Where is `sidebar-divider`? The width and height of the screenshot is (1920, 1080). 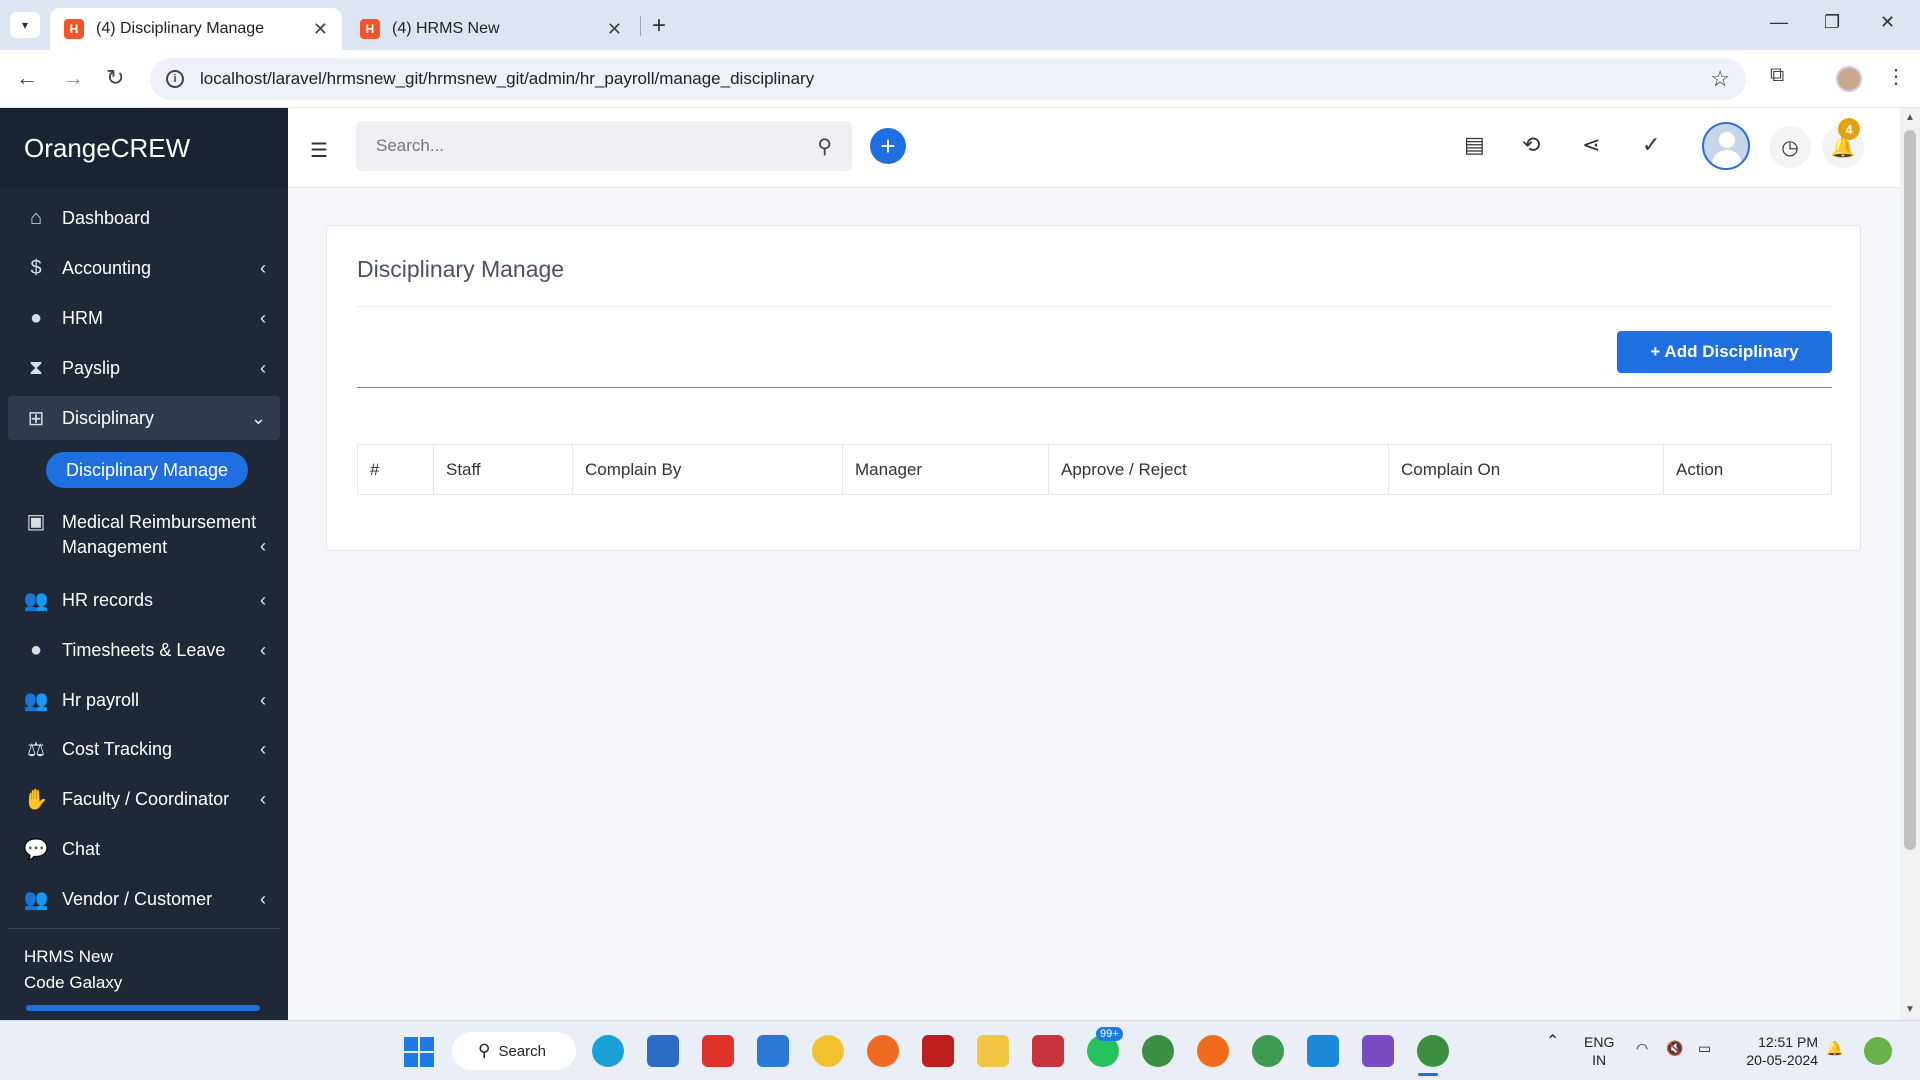
sidebar-divider is located at coordinates (144, 928).